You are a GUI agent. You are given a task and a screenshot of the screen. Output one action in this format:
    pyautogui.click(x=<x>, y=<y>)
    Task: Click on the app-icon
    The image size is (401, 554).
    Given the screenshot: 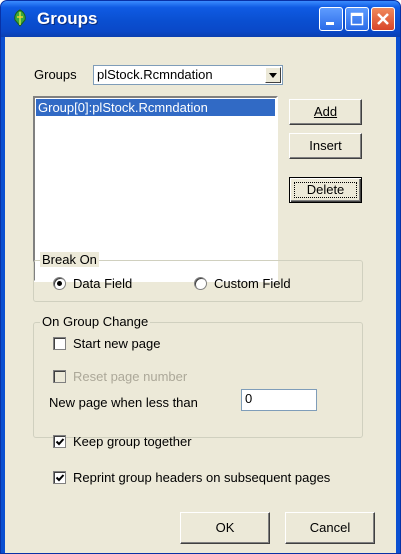 What is the action you would take?
    pyautogui.click(x=20, y=18)
    